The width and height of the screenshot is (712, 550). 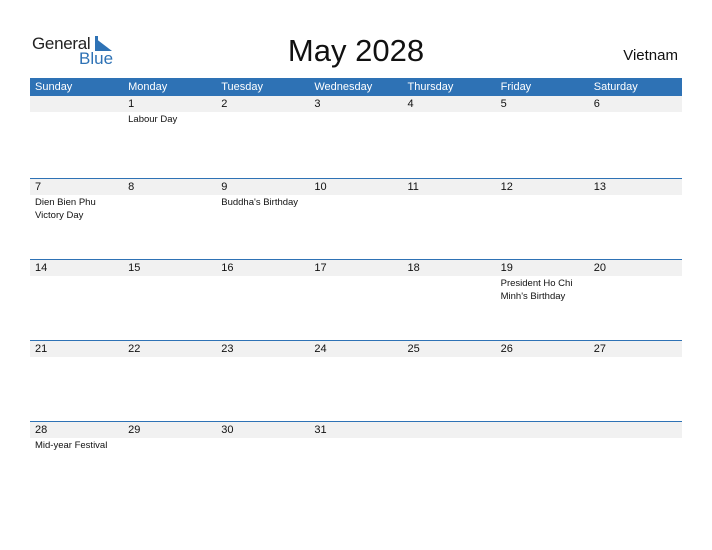 I want to click on day-number: 16, so click(x=227, y=268).